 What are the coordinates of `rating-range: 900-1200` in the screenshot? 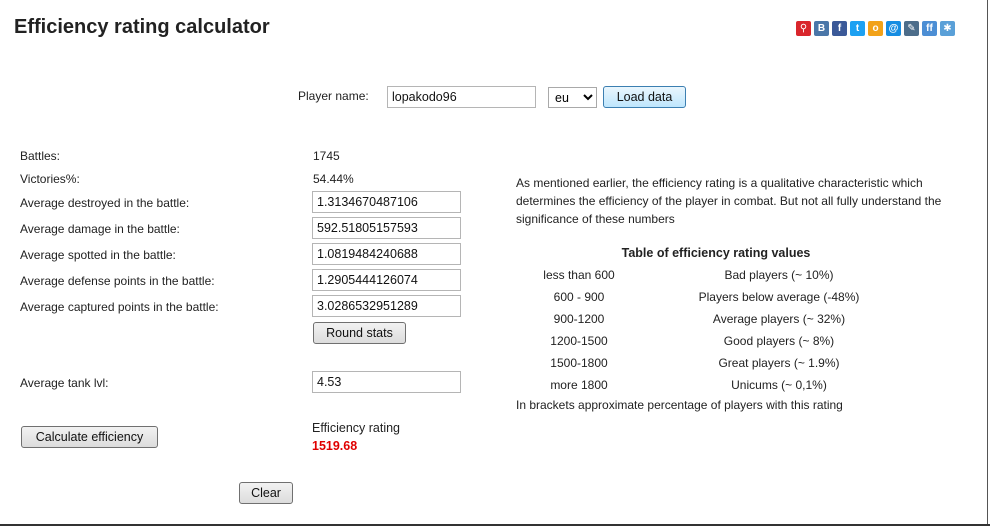 It's located at (579, 319).